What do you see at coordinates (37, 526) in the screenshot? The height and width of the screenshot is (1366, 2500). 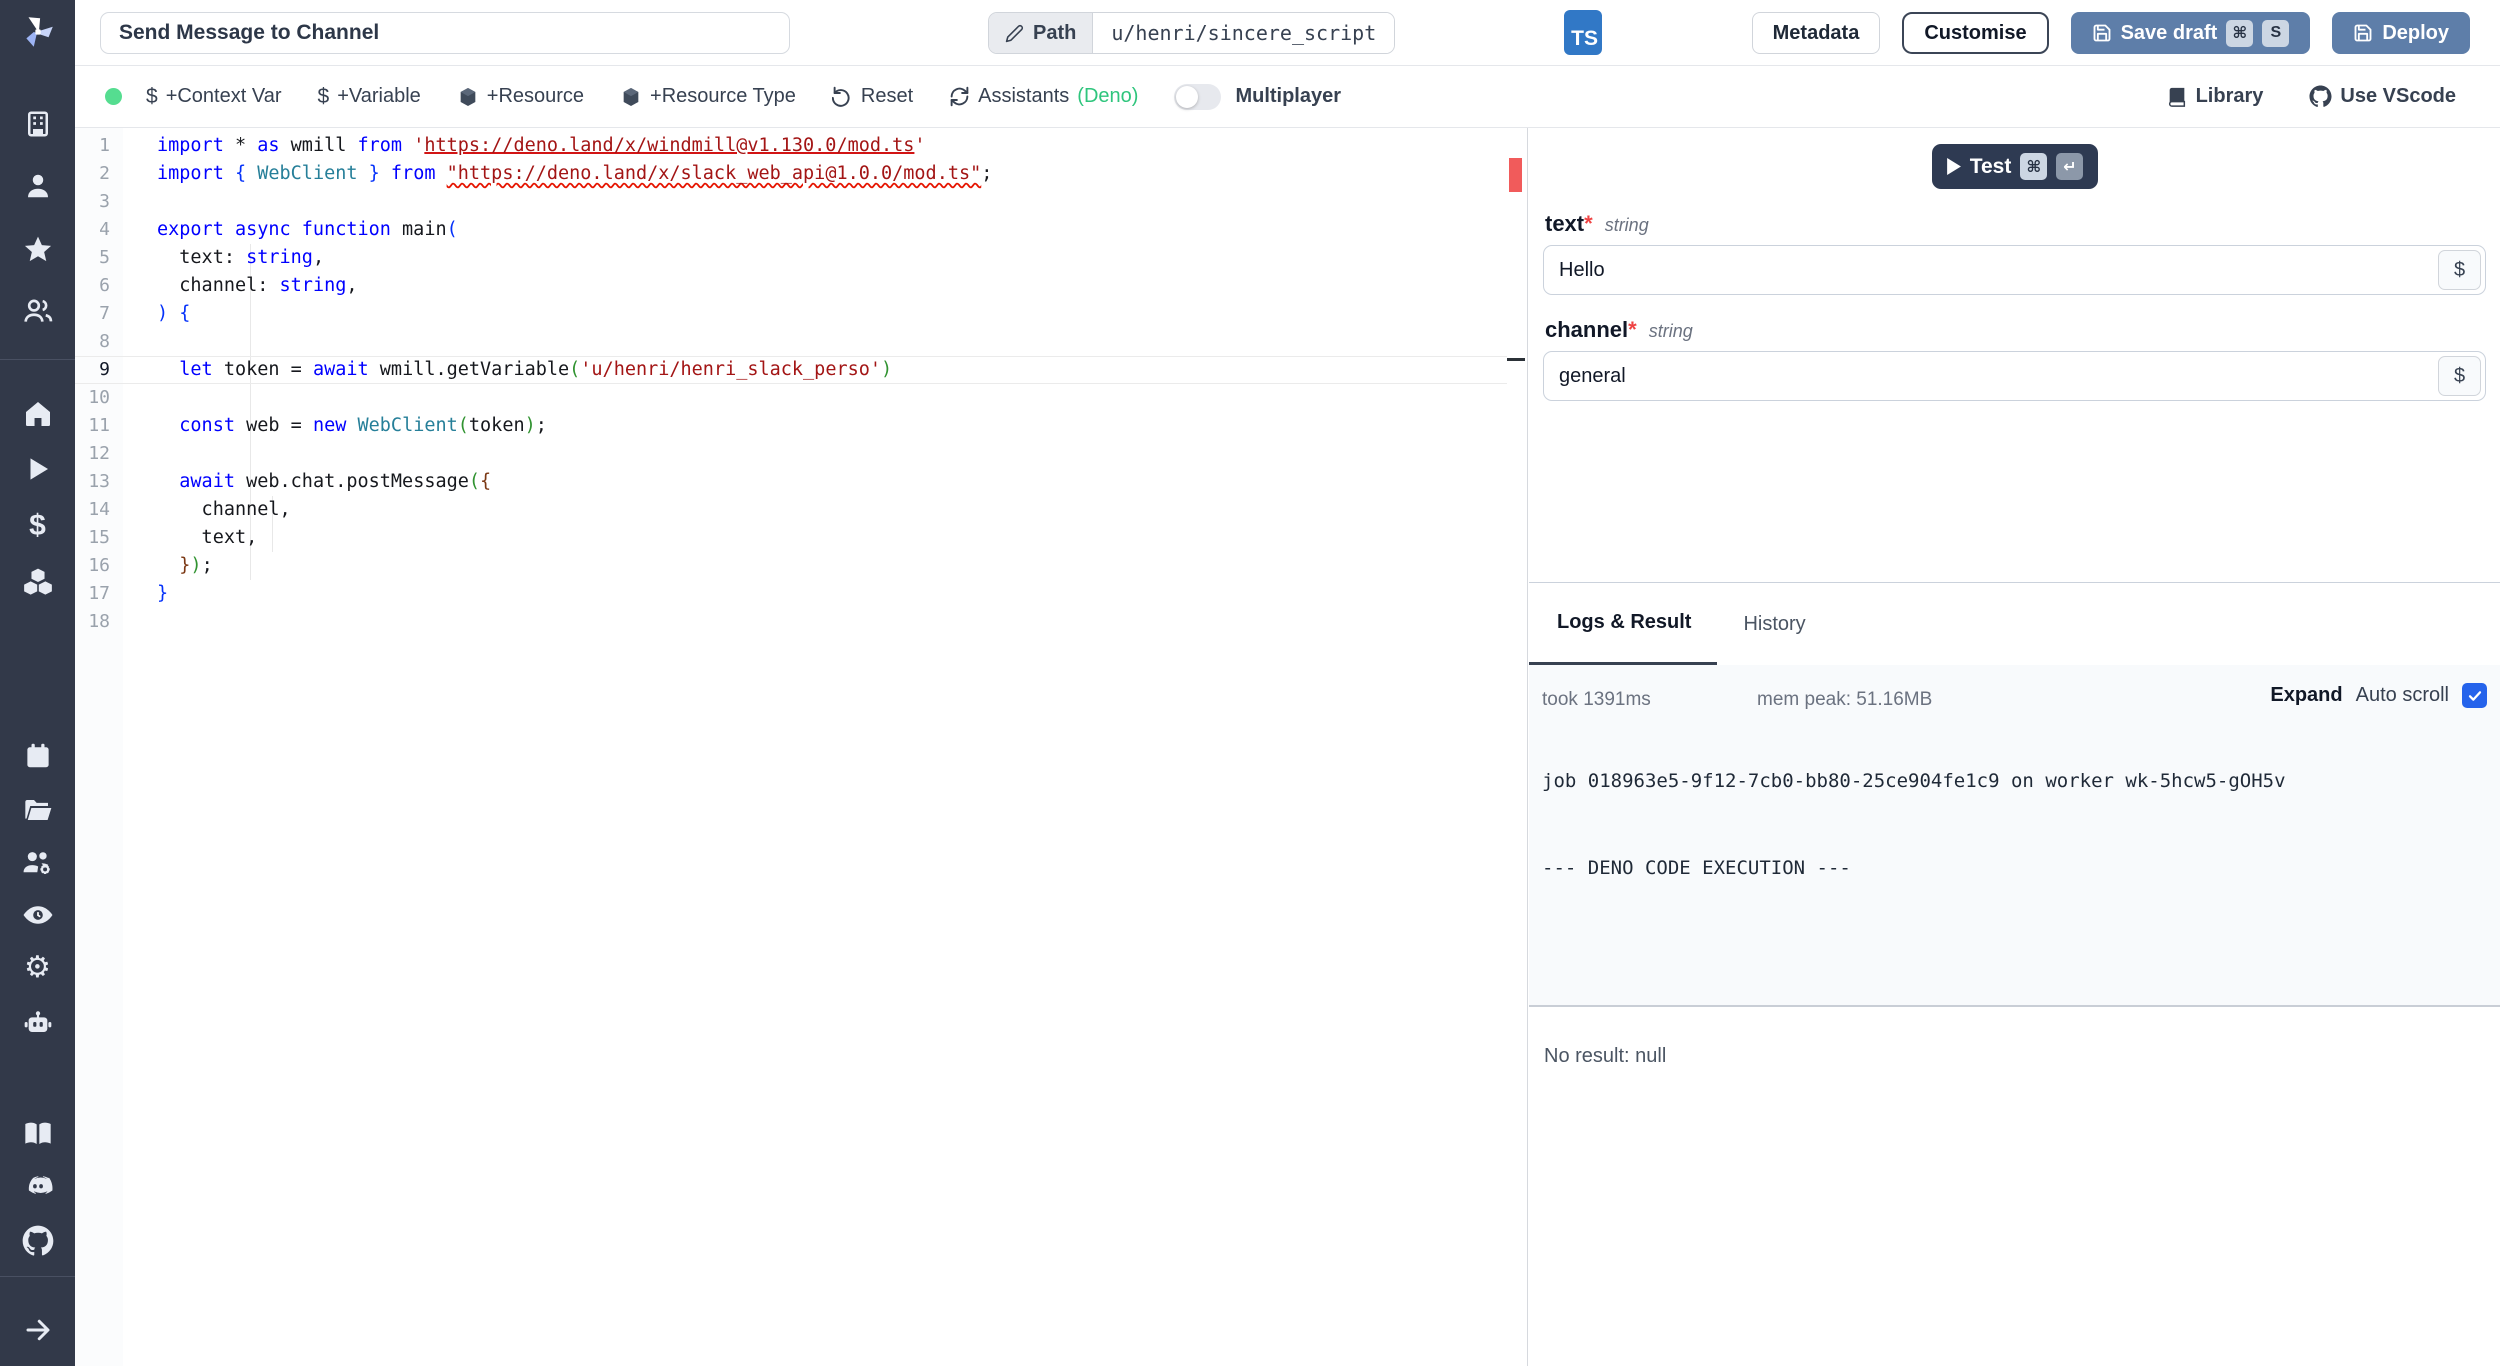 I see `sidebar-item-variables: $` at bounding box center [37, 526].